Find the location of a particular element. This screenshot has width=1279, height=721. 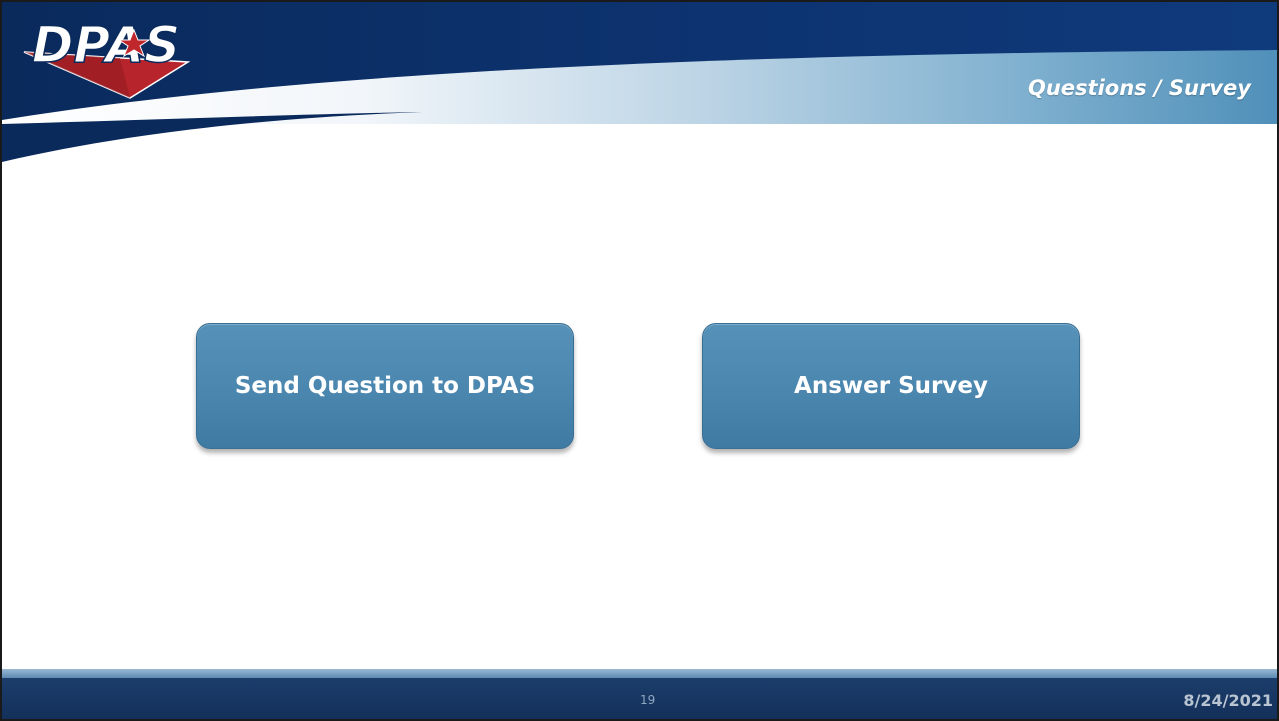

send-question-label: Send Question to DPAS is located at coordinates (385, 386).